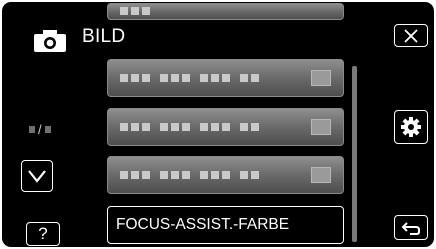 The width and height of the screenshot is (436, 249). I want to click on menu-item-focus-assist-color: FOCUS-ASSIST.-FARBE, so click(225, 225).